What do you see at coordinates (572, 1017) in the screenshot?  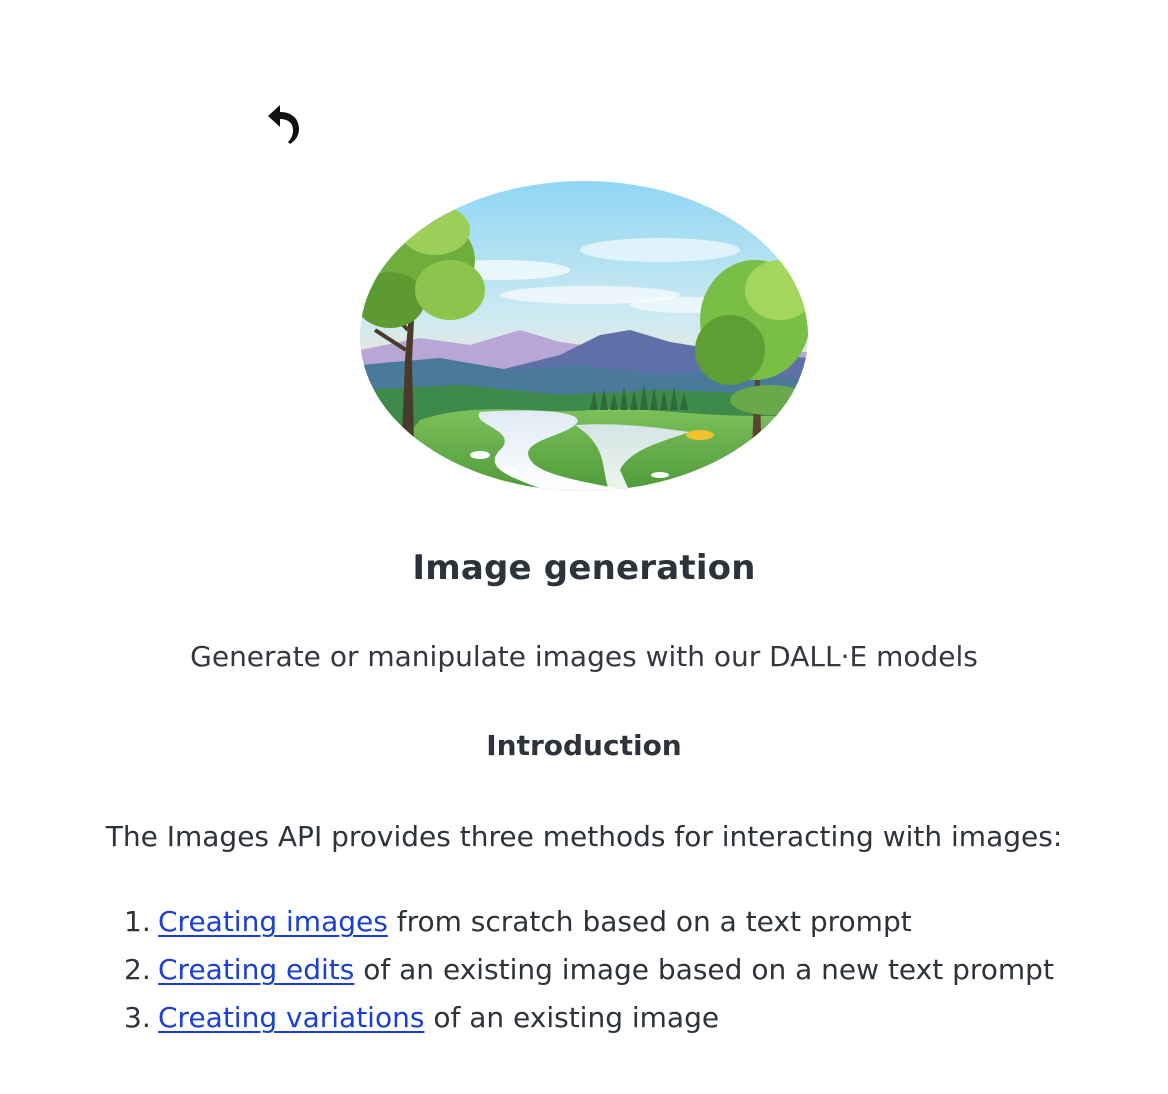 I see `list-item-text: of an existing image` at bounding box center [572, 1017].